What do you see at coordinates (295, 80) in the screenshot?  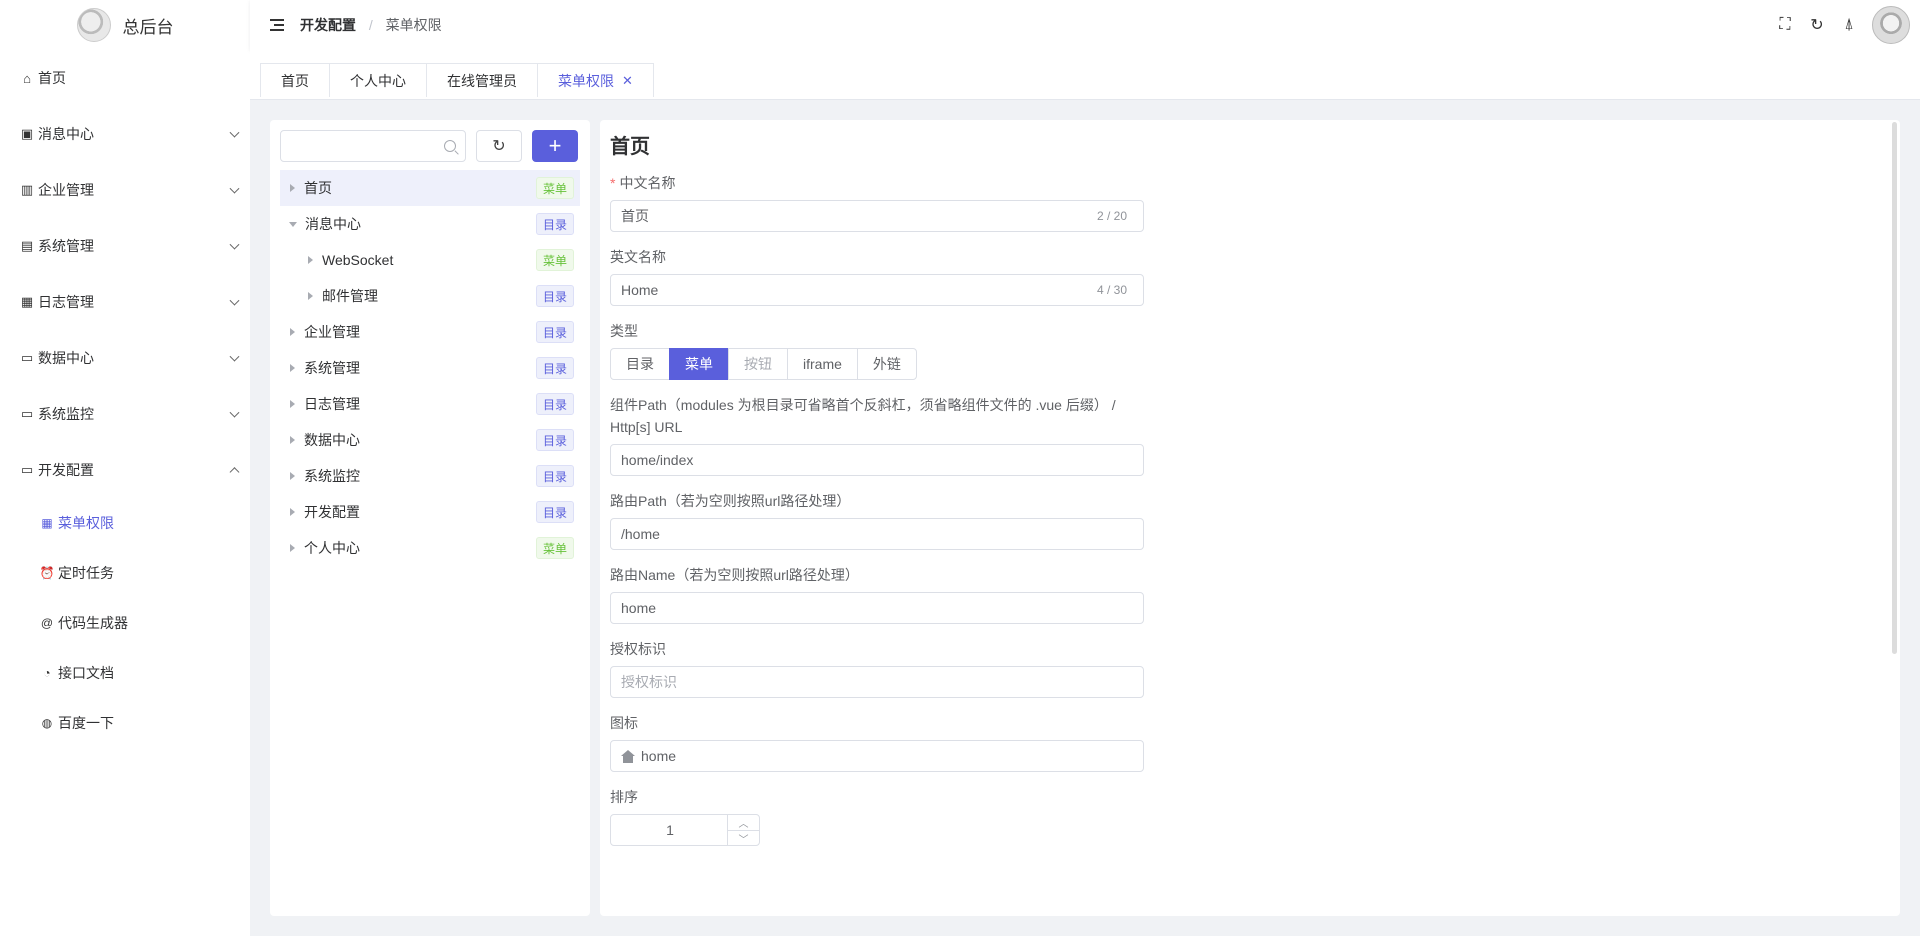 I see `tab-0: 首页` at bounding box center [295, 80].